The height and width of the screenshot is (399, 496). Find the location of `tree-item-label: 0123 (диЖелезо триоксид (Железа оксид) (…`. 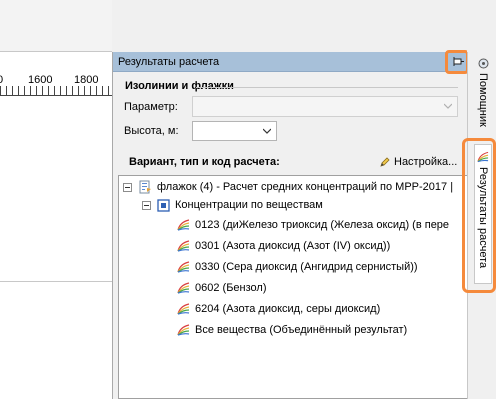

tree-item-label: 0123 (диЖелезо триоксид (Железа оксид) (… is located at coordinates (322, 225).